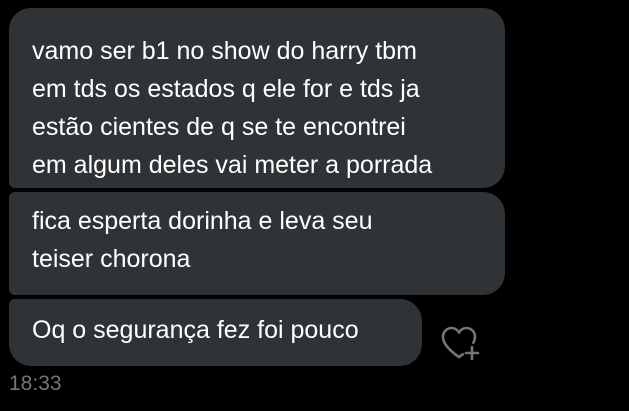 Image resolution: width=629 pixels, height=411 pixels. I want to click on heart-plus-icon, so click(460, 343).